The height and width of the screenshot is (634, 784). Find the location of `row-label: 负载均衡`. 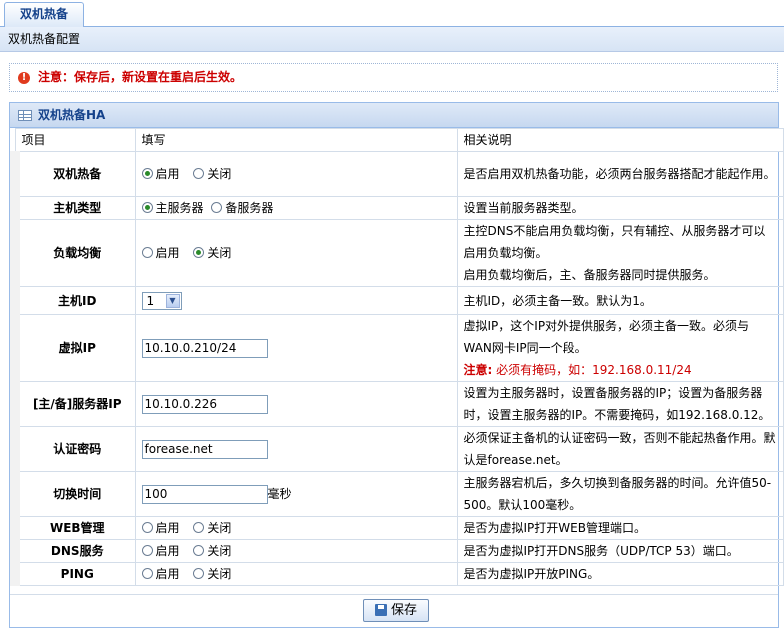

row-label: 负载均衡 is located at coordinates (73, 253).